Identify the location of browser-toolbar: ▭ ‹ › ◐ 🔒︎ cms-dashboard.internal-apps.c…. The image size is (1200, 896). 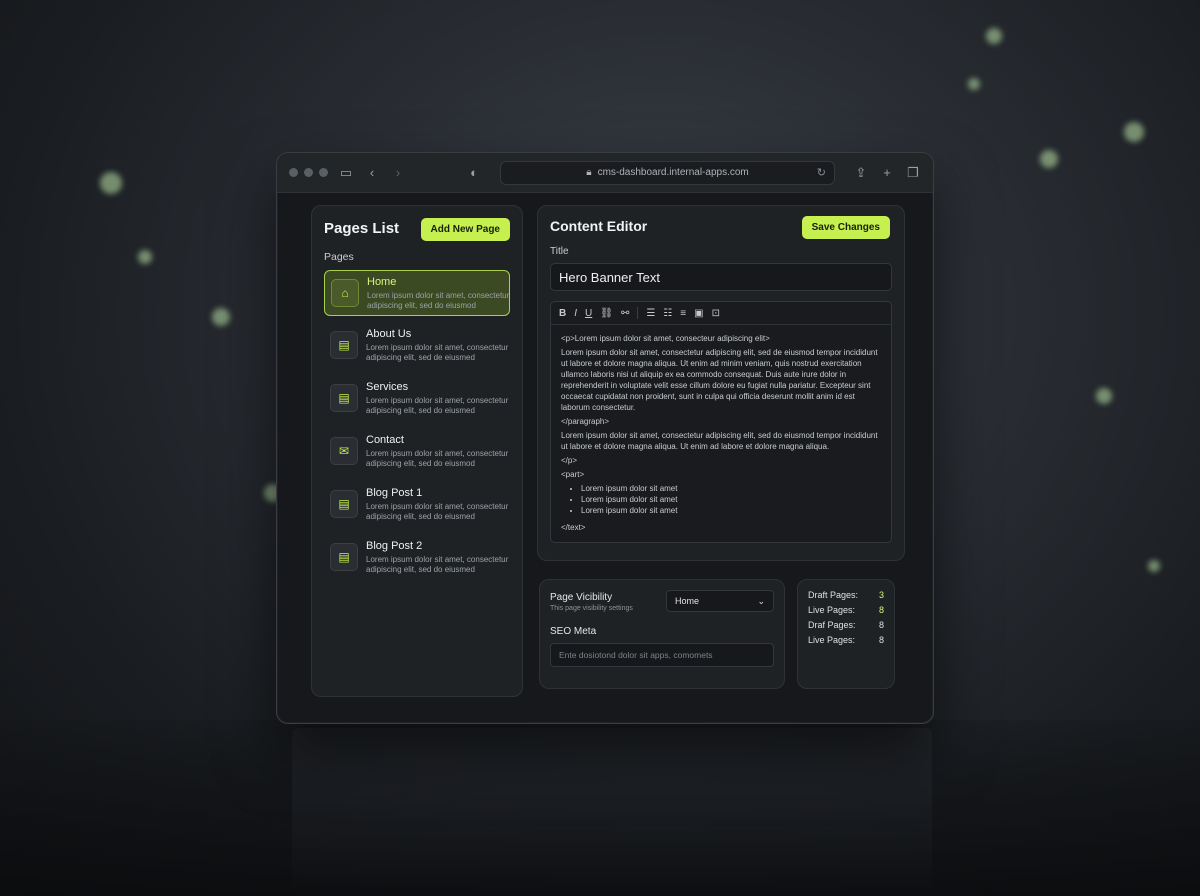
(605, 173).